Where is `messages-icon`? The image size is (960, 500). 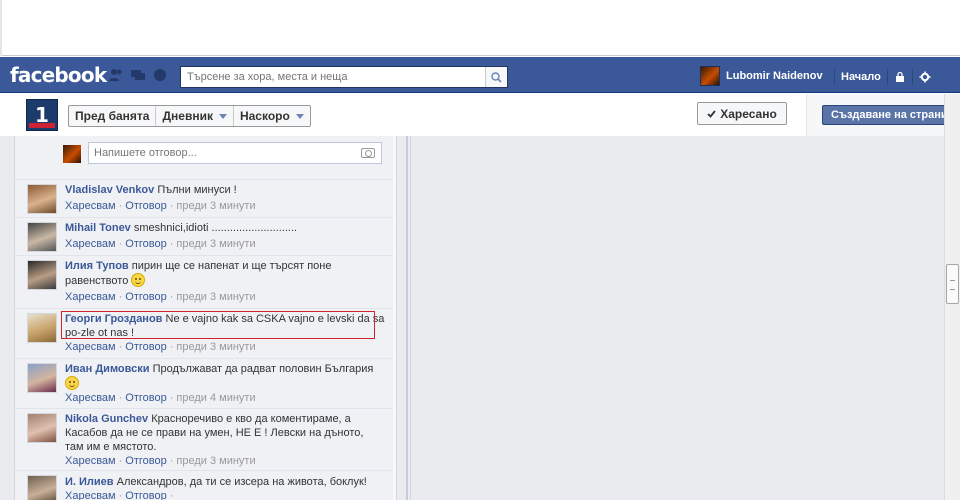 messages-icon is located at coordinates (138, 75).